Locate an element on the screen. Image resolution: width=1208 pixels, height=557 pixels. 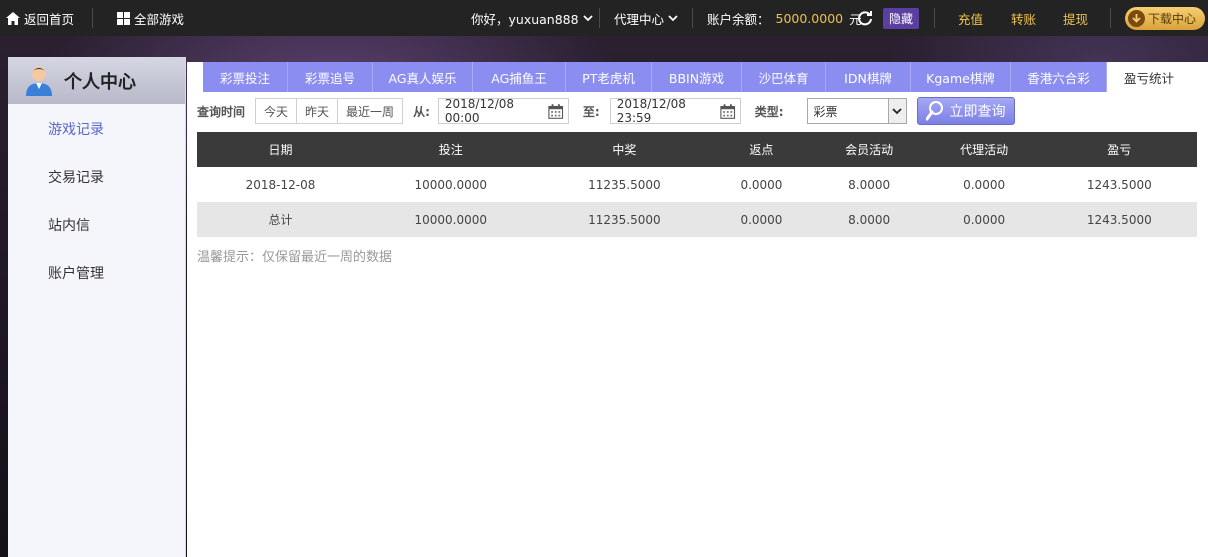
to-label: 至: is located at coordinates (591, 111).